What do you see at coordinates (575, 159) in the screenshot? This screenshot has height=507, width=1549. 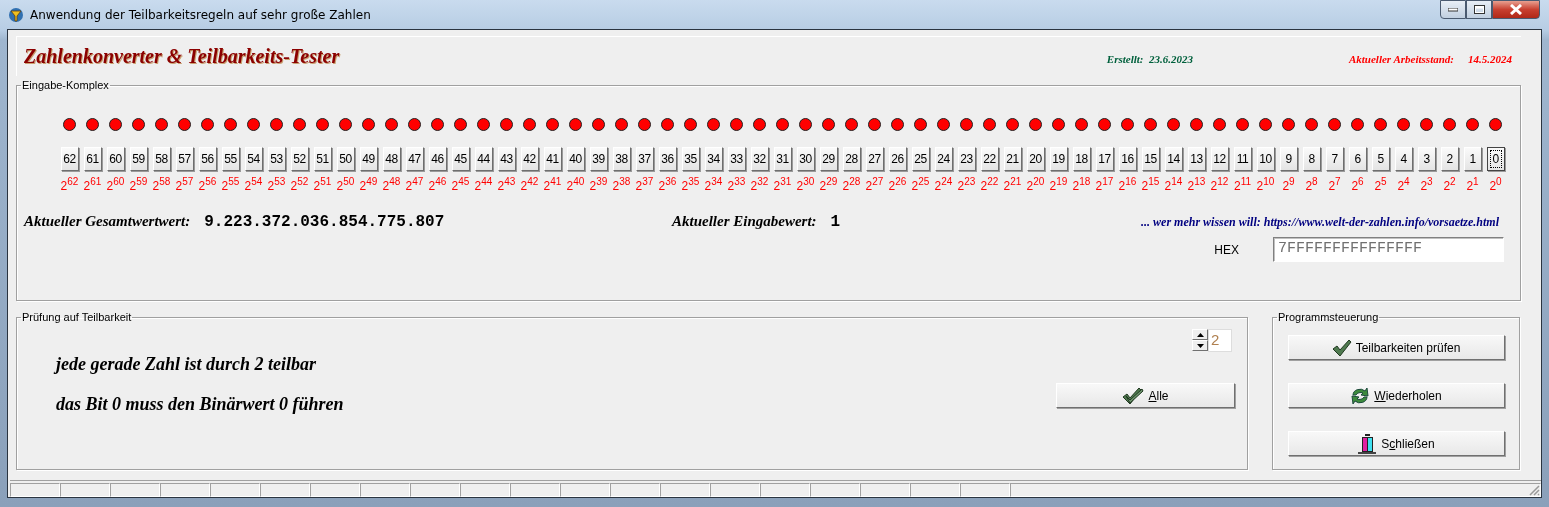 I see `bit-button: 40` at bounding box center [575, 159].